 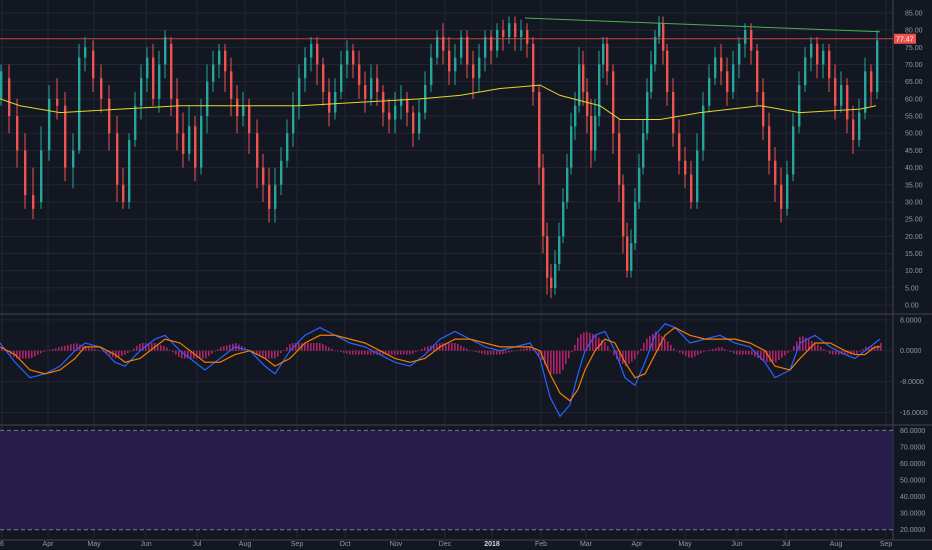 I want to click on time-tick-label: Oct, so click(x=345, y=544).